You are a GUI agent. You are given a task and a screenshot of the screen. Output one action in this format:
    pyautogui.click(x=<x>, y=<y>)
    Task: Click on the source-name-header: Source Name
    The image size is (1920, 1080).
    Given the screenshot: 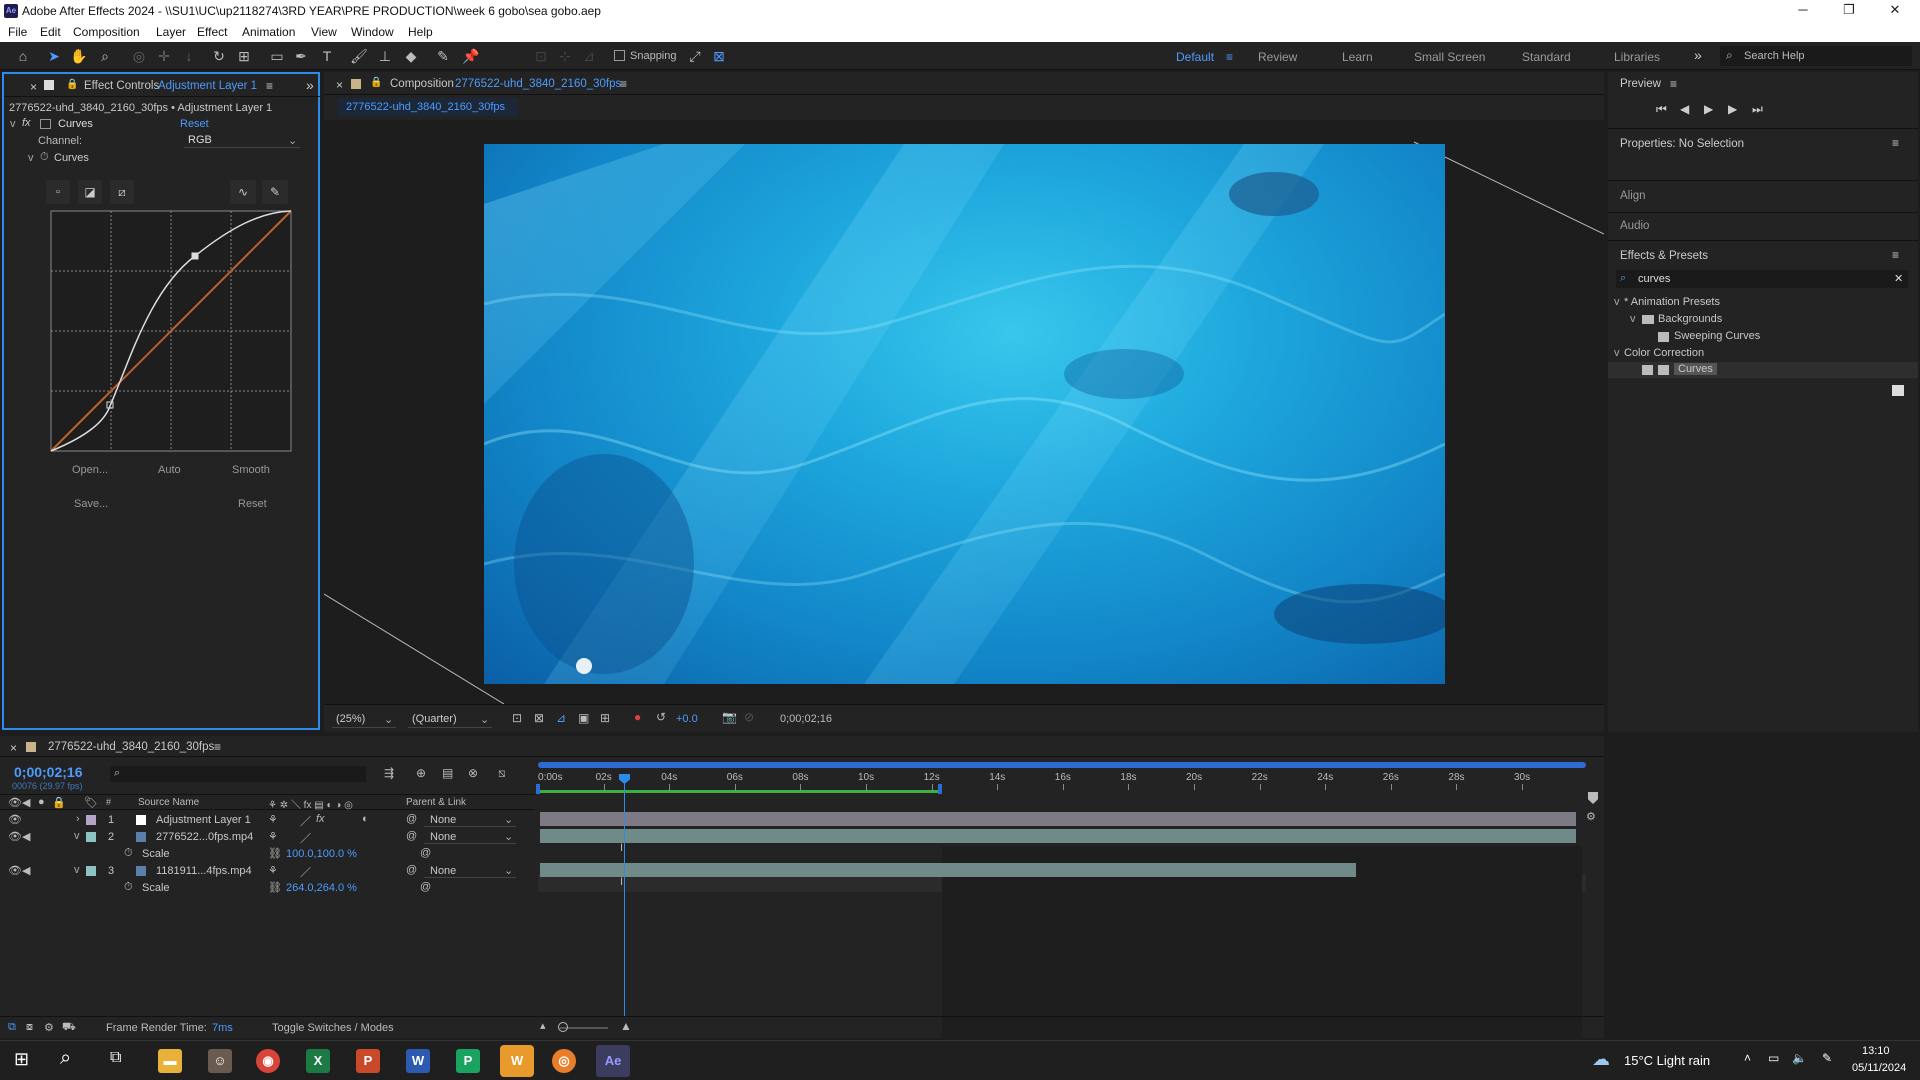 What is the action you would take?
    pyautogui.click(x=168, y=802)
    